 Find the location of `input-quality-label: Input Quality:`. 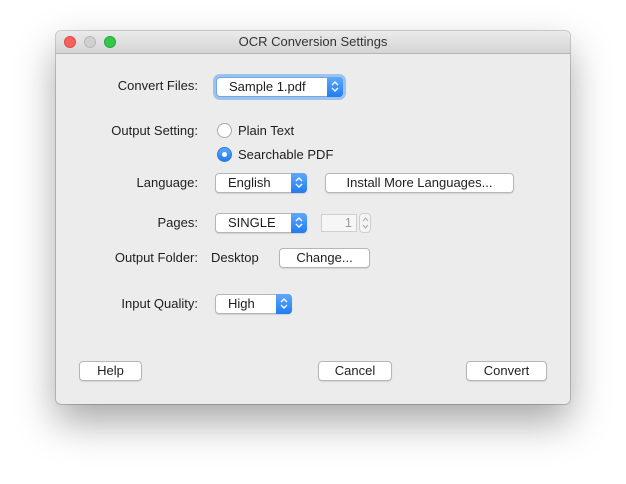

input-quality-label: Input Quality: is located at coordinates (159, 303).